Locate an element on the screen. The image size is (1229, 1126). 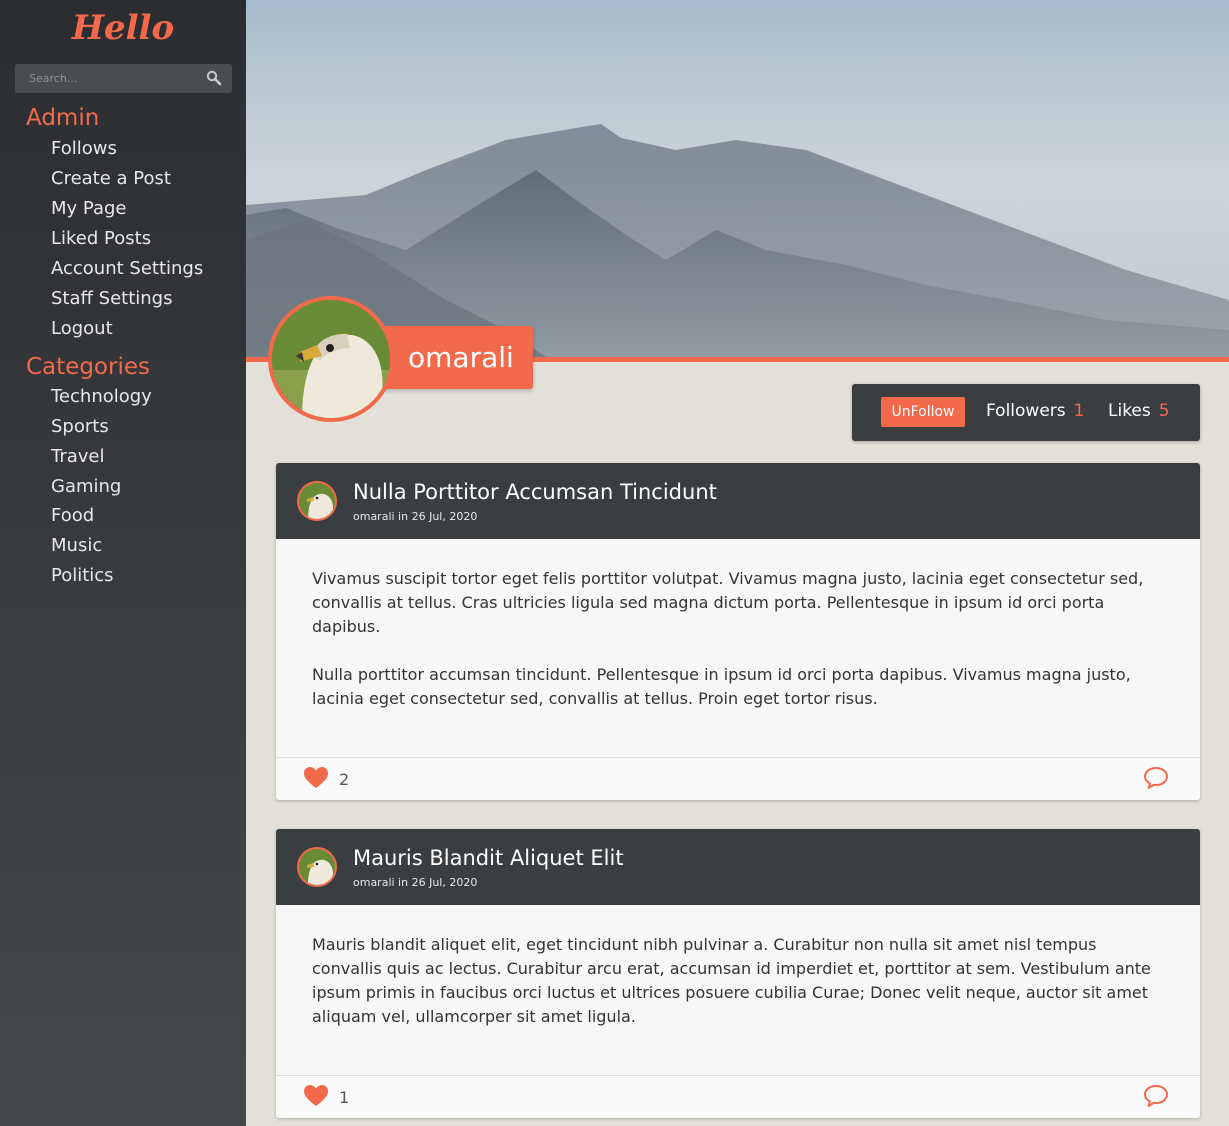
sidebar-item-my-page: My Page is located at coordinates (88, 208).